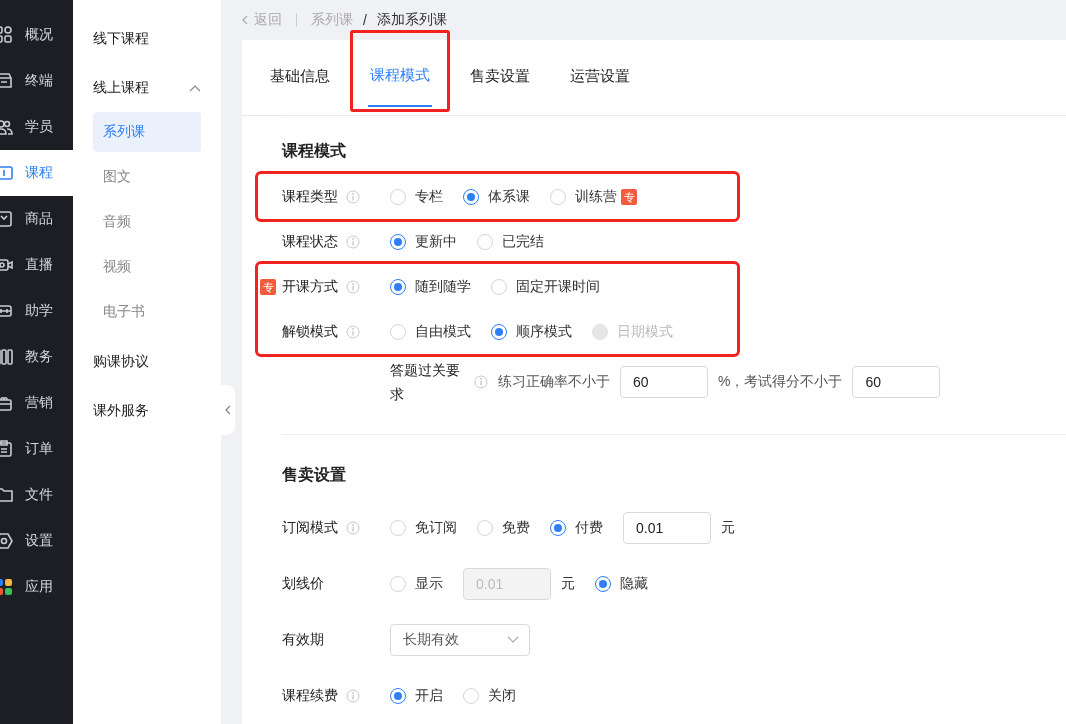 The width and height of the screenshot is (1066, 724). What do you see at coordinates (621, 584) in the screenshot?
I see `radio-option: 隐藏` at bounding box center [621, 584].